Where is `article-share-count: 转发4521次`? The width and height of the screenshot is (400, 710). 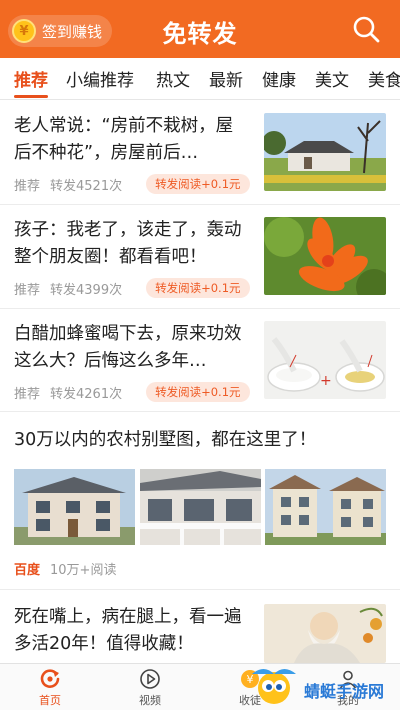 article-share-count: 转发4521次 is located at coordinates (86, 186).